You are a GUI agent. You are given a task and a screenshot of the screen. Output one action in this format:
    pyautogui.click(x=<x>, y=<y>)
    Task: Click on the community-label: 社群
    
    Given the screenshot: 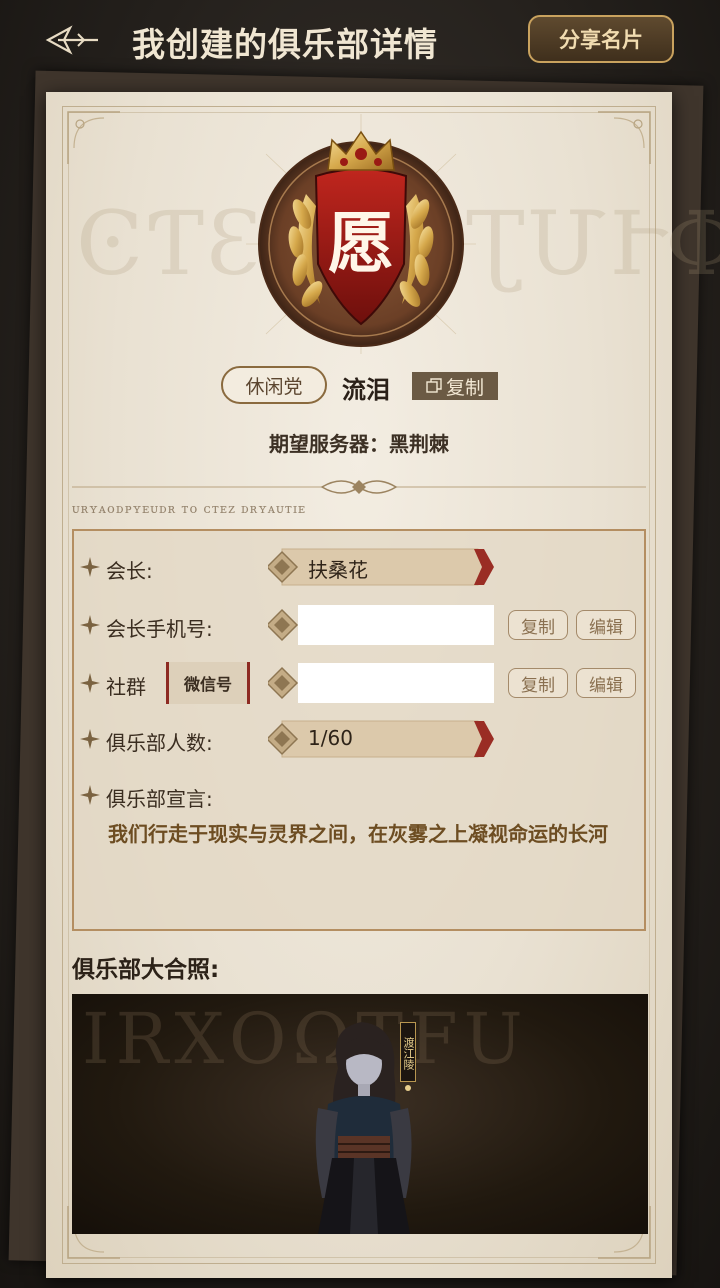 What is the action you would take?
    pyautogui.click(x=126, y=687)
    